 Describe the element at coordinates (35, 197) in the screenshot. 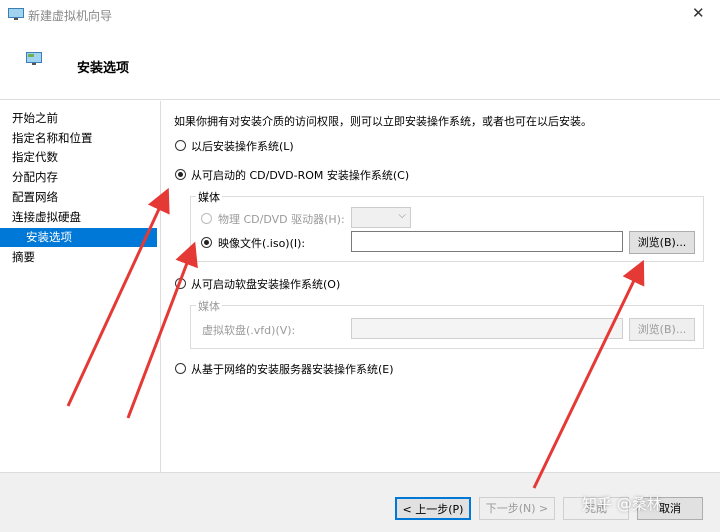

I see `sidebar-item-network: 配置网络` at that location.